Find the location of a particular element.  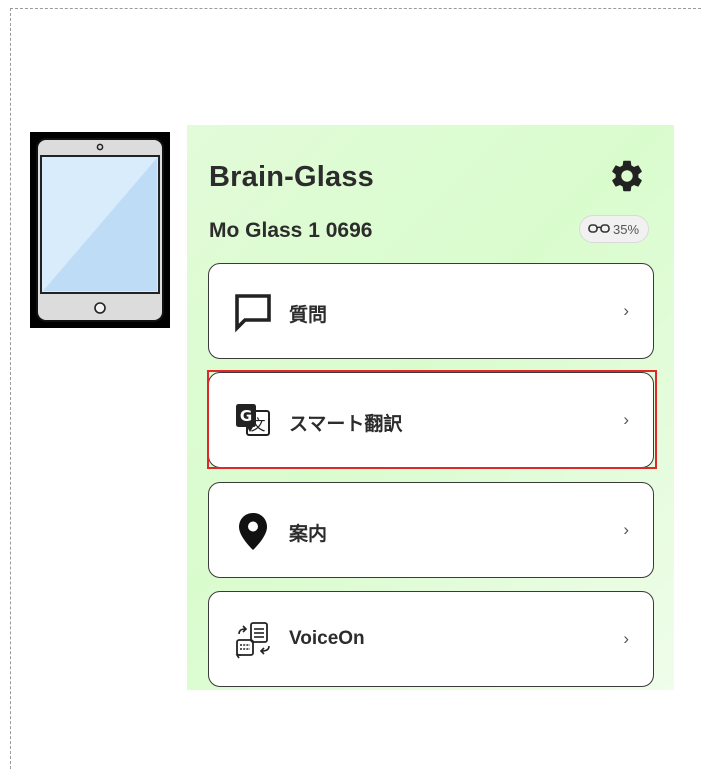

device-name: Mo Glass 1 0696 is located at coordinates (291, 230).